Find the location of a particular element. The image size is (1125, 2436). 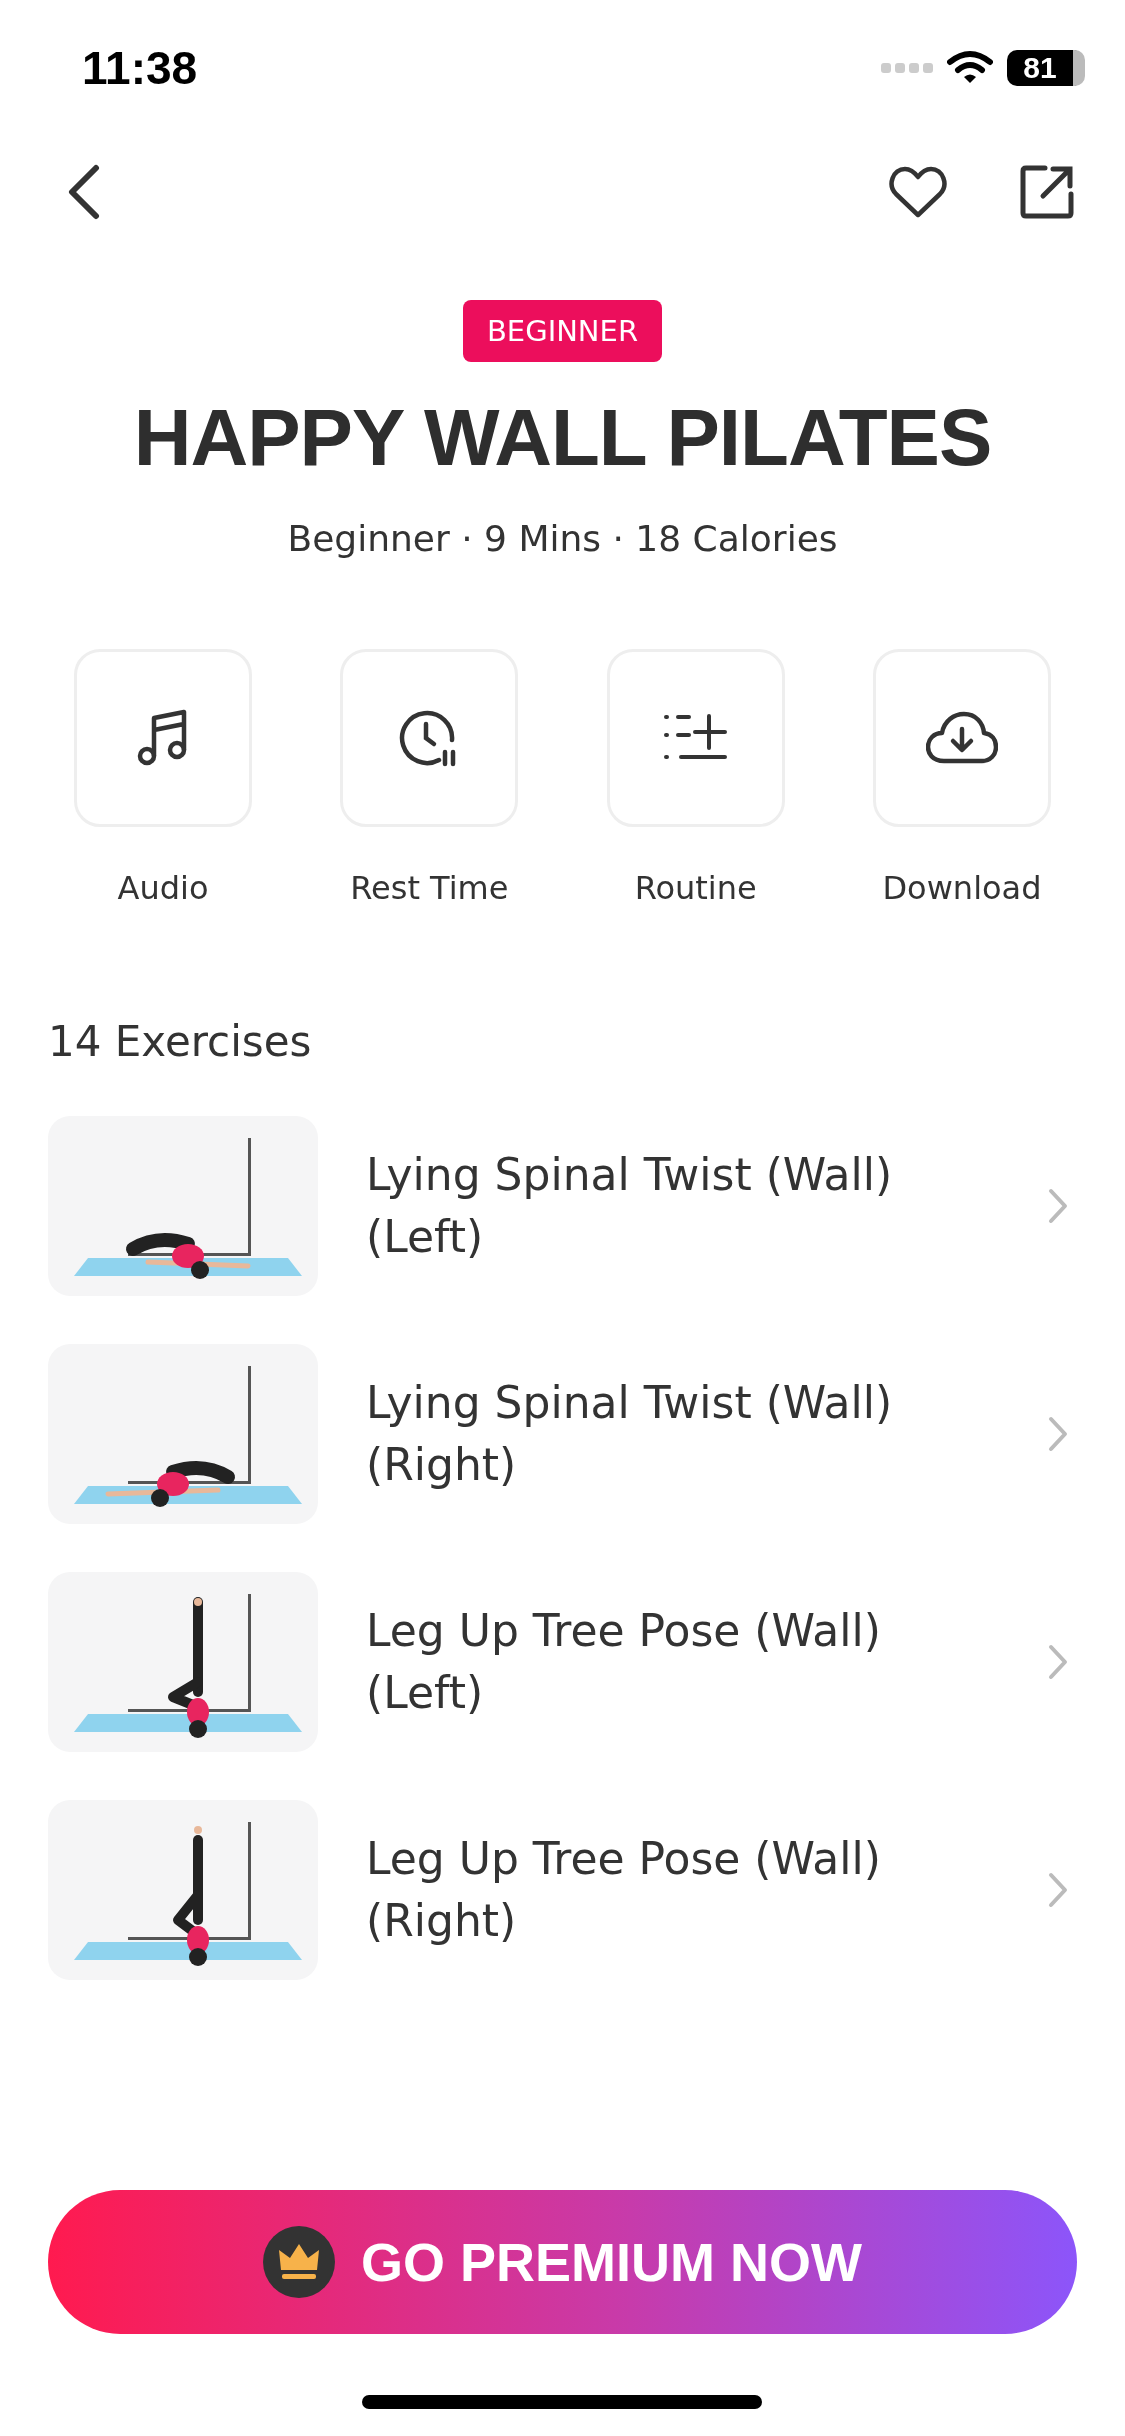

level-badge: BEGINNER is located at coordinates (562, 331).